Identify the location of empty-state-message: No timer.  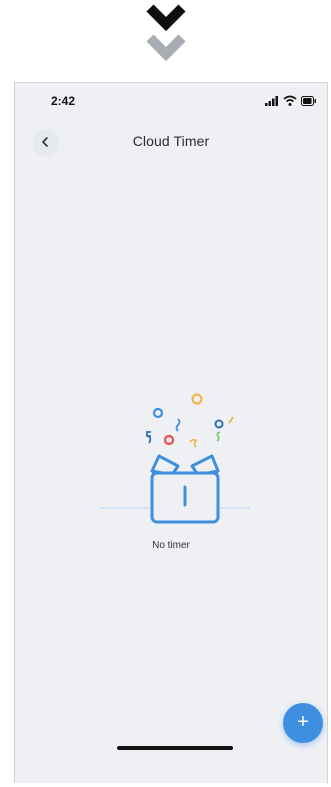
(171, 545).